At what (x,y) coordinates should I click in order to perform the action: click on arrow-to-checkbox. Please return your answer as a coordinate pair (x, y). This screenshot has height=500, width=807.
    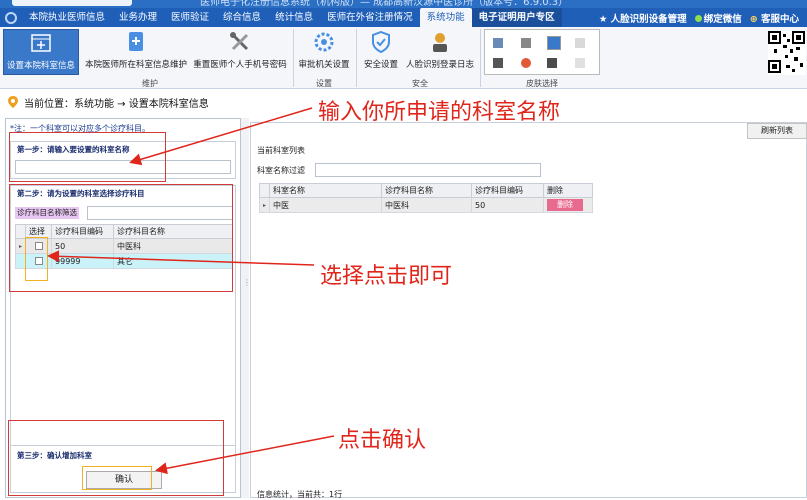
    Looking at the image, I should click on (181, 258).